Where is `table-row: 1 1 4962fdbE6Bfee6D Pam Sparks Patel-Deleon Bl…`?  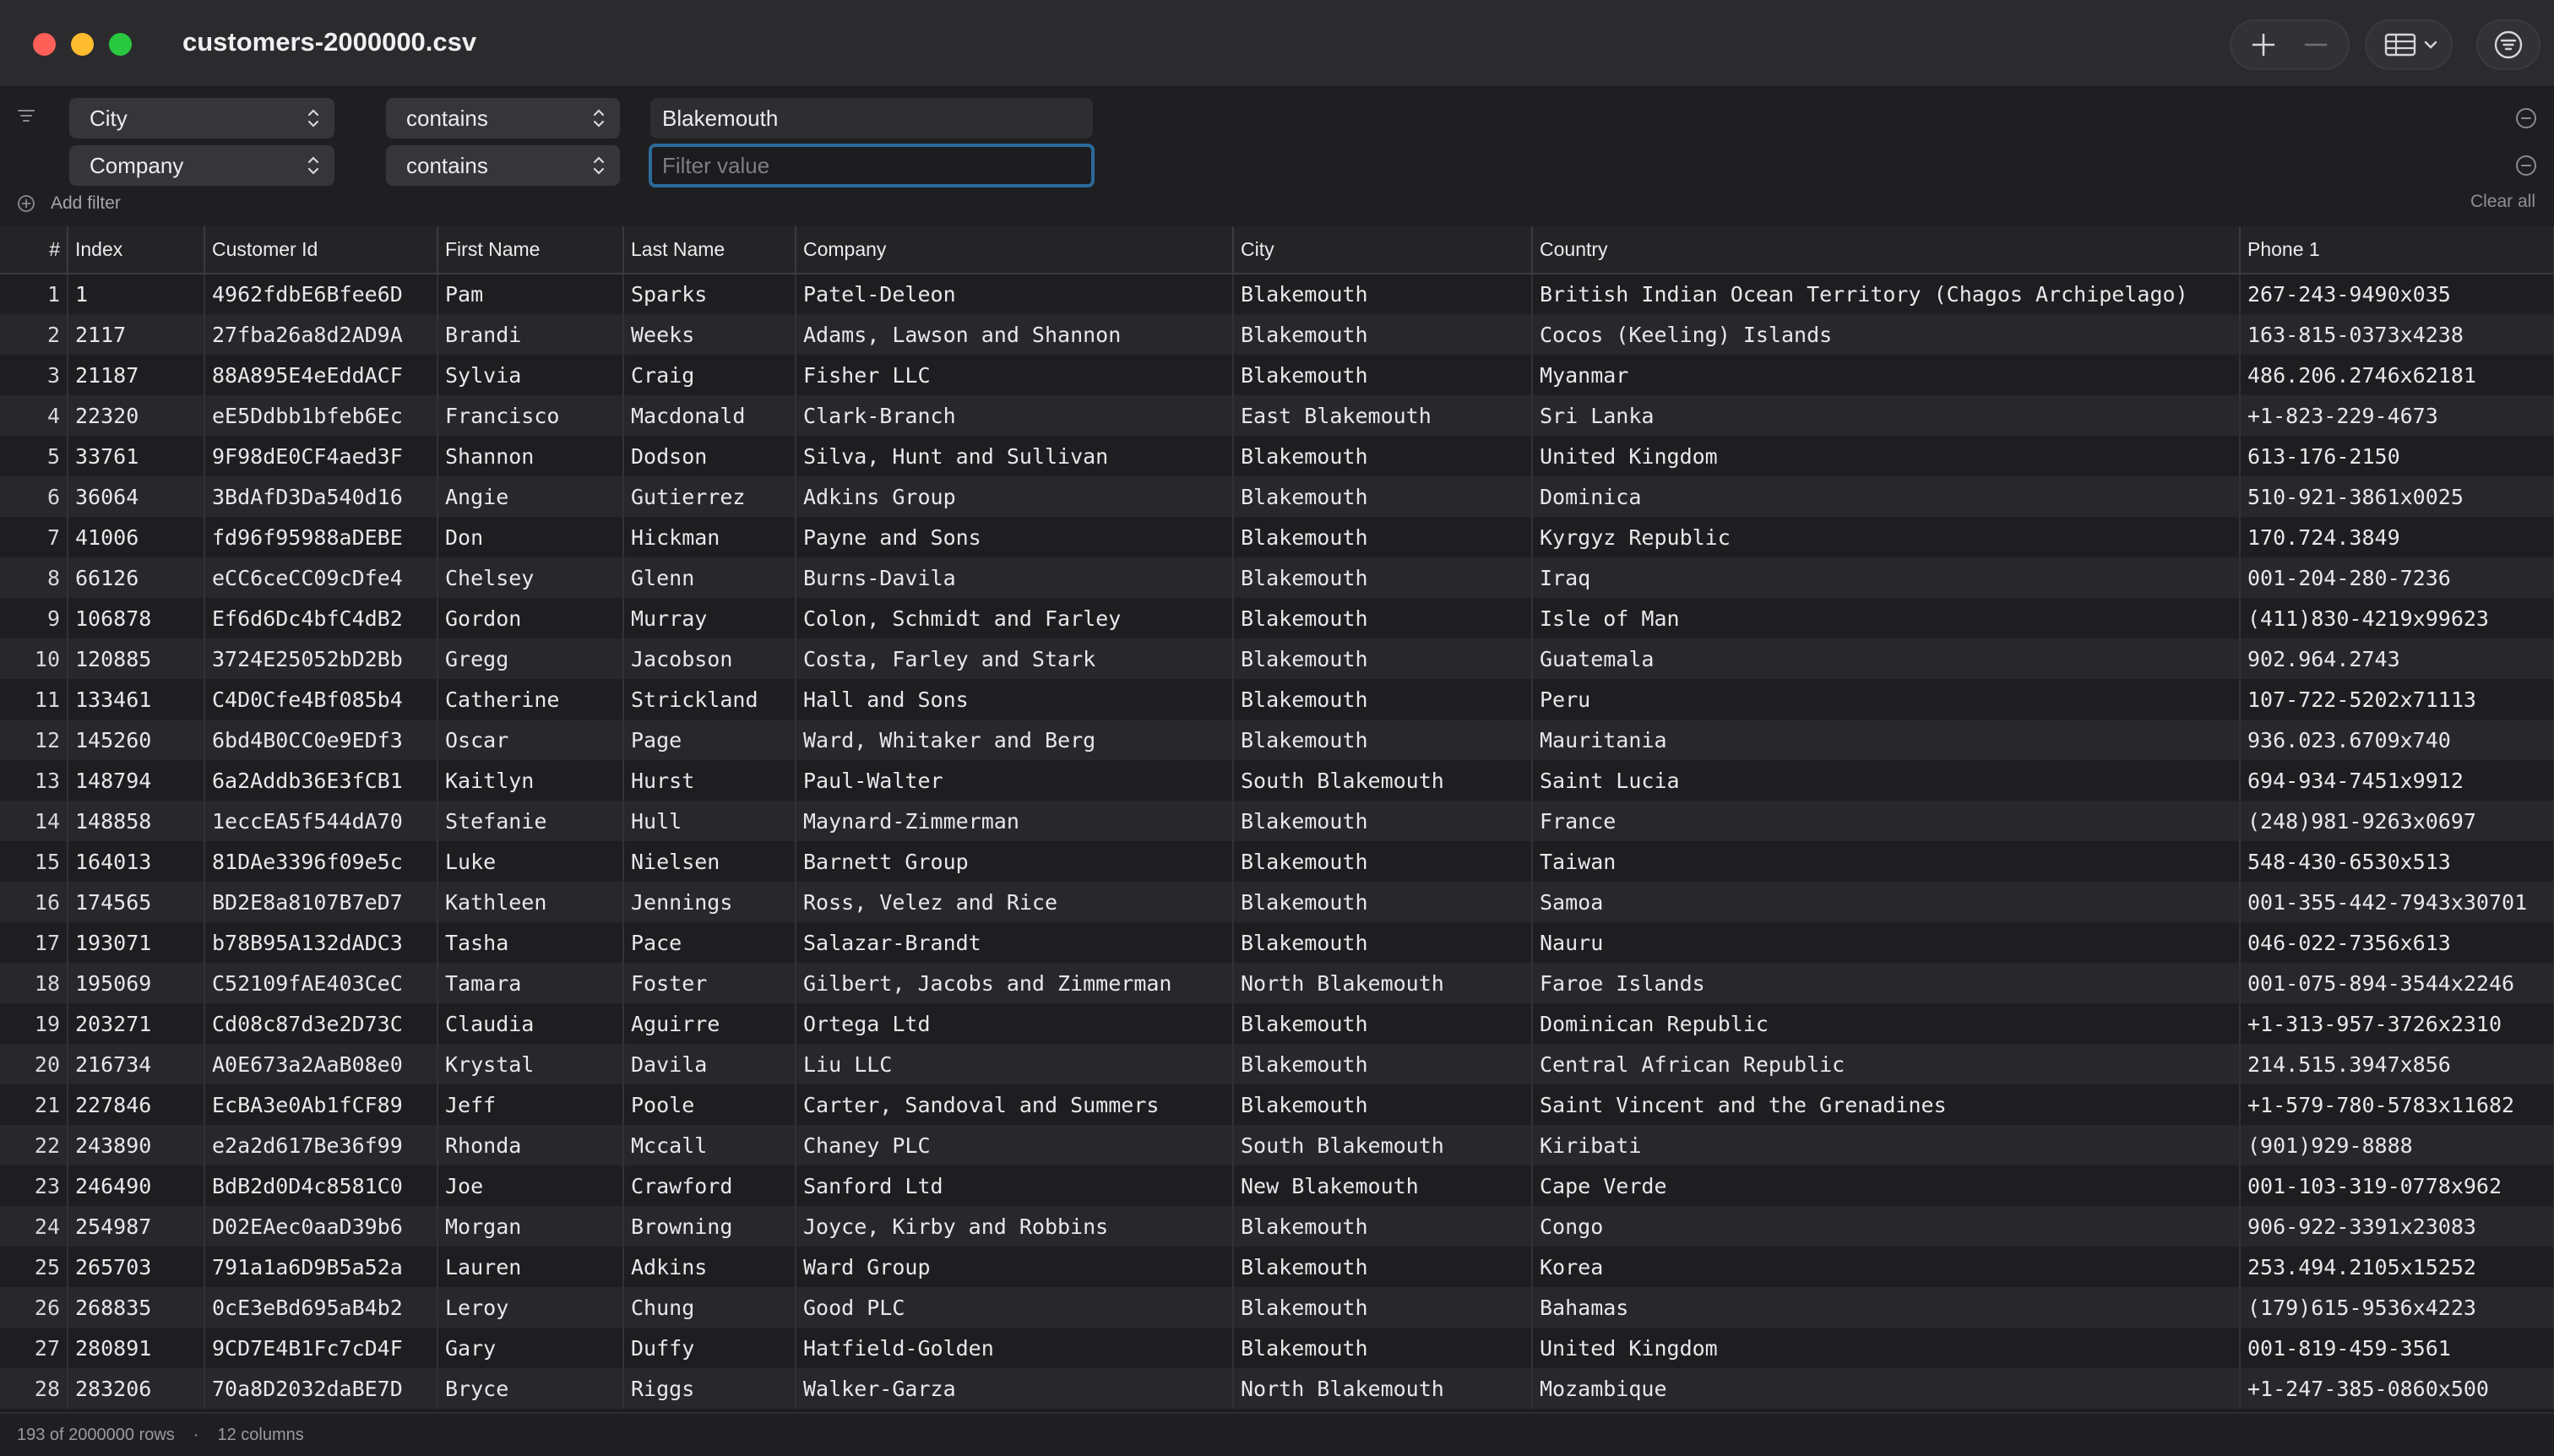 table-row: 1 1 4962fdbE6Bfee6D Pam Sparks Patel-Deleon Bl… is located at coordinates (1277, 294).